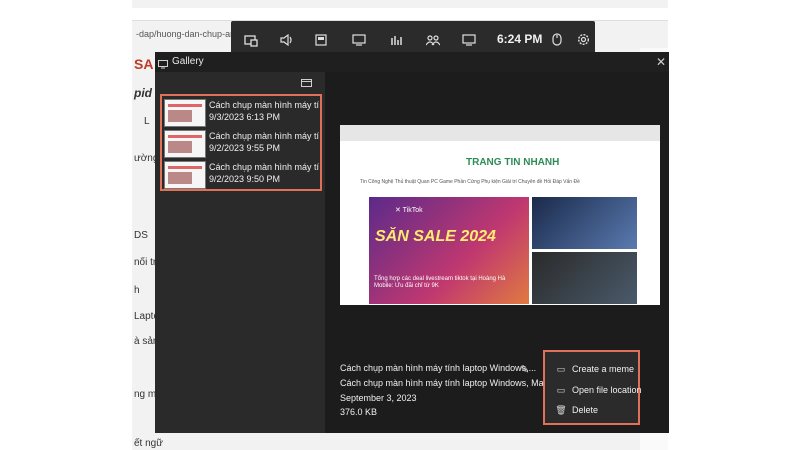 This screenshot has width=800, height=450. Describe the element at coordinates (188, 61) in the screenshot. I see `gallery-title: Gallery` at that location.